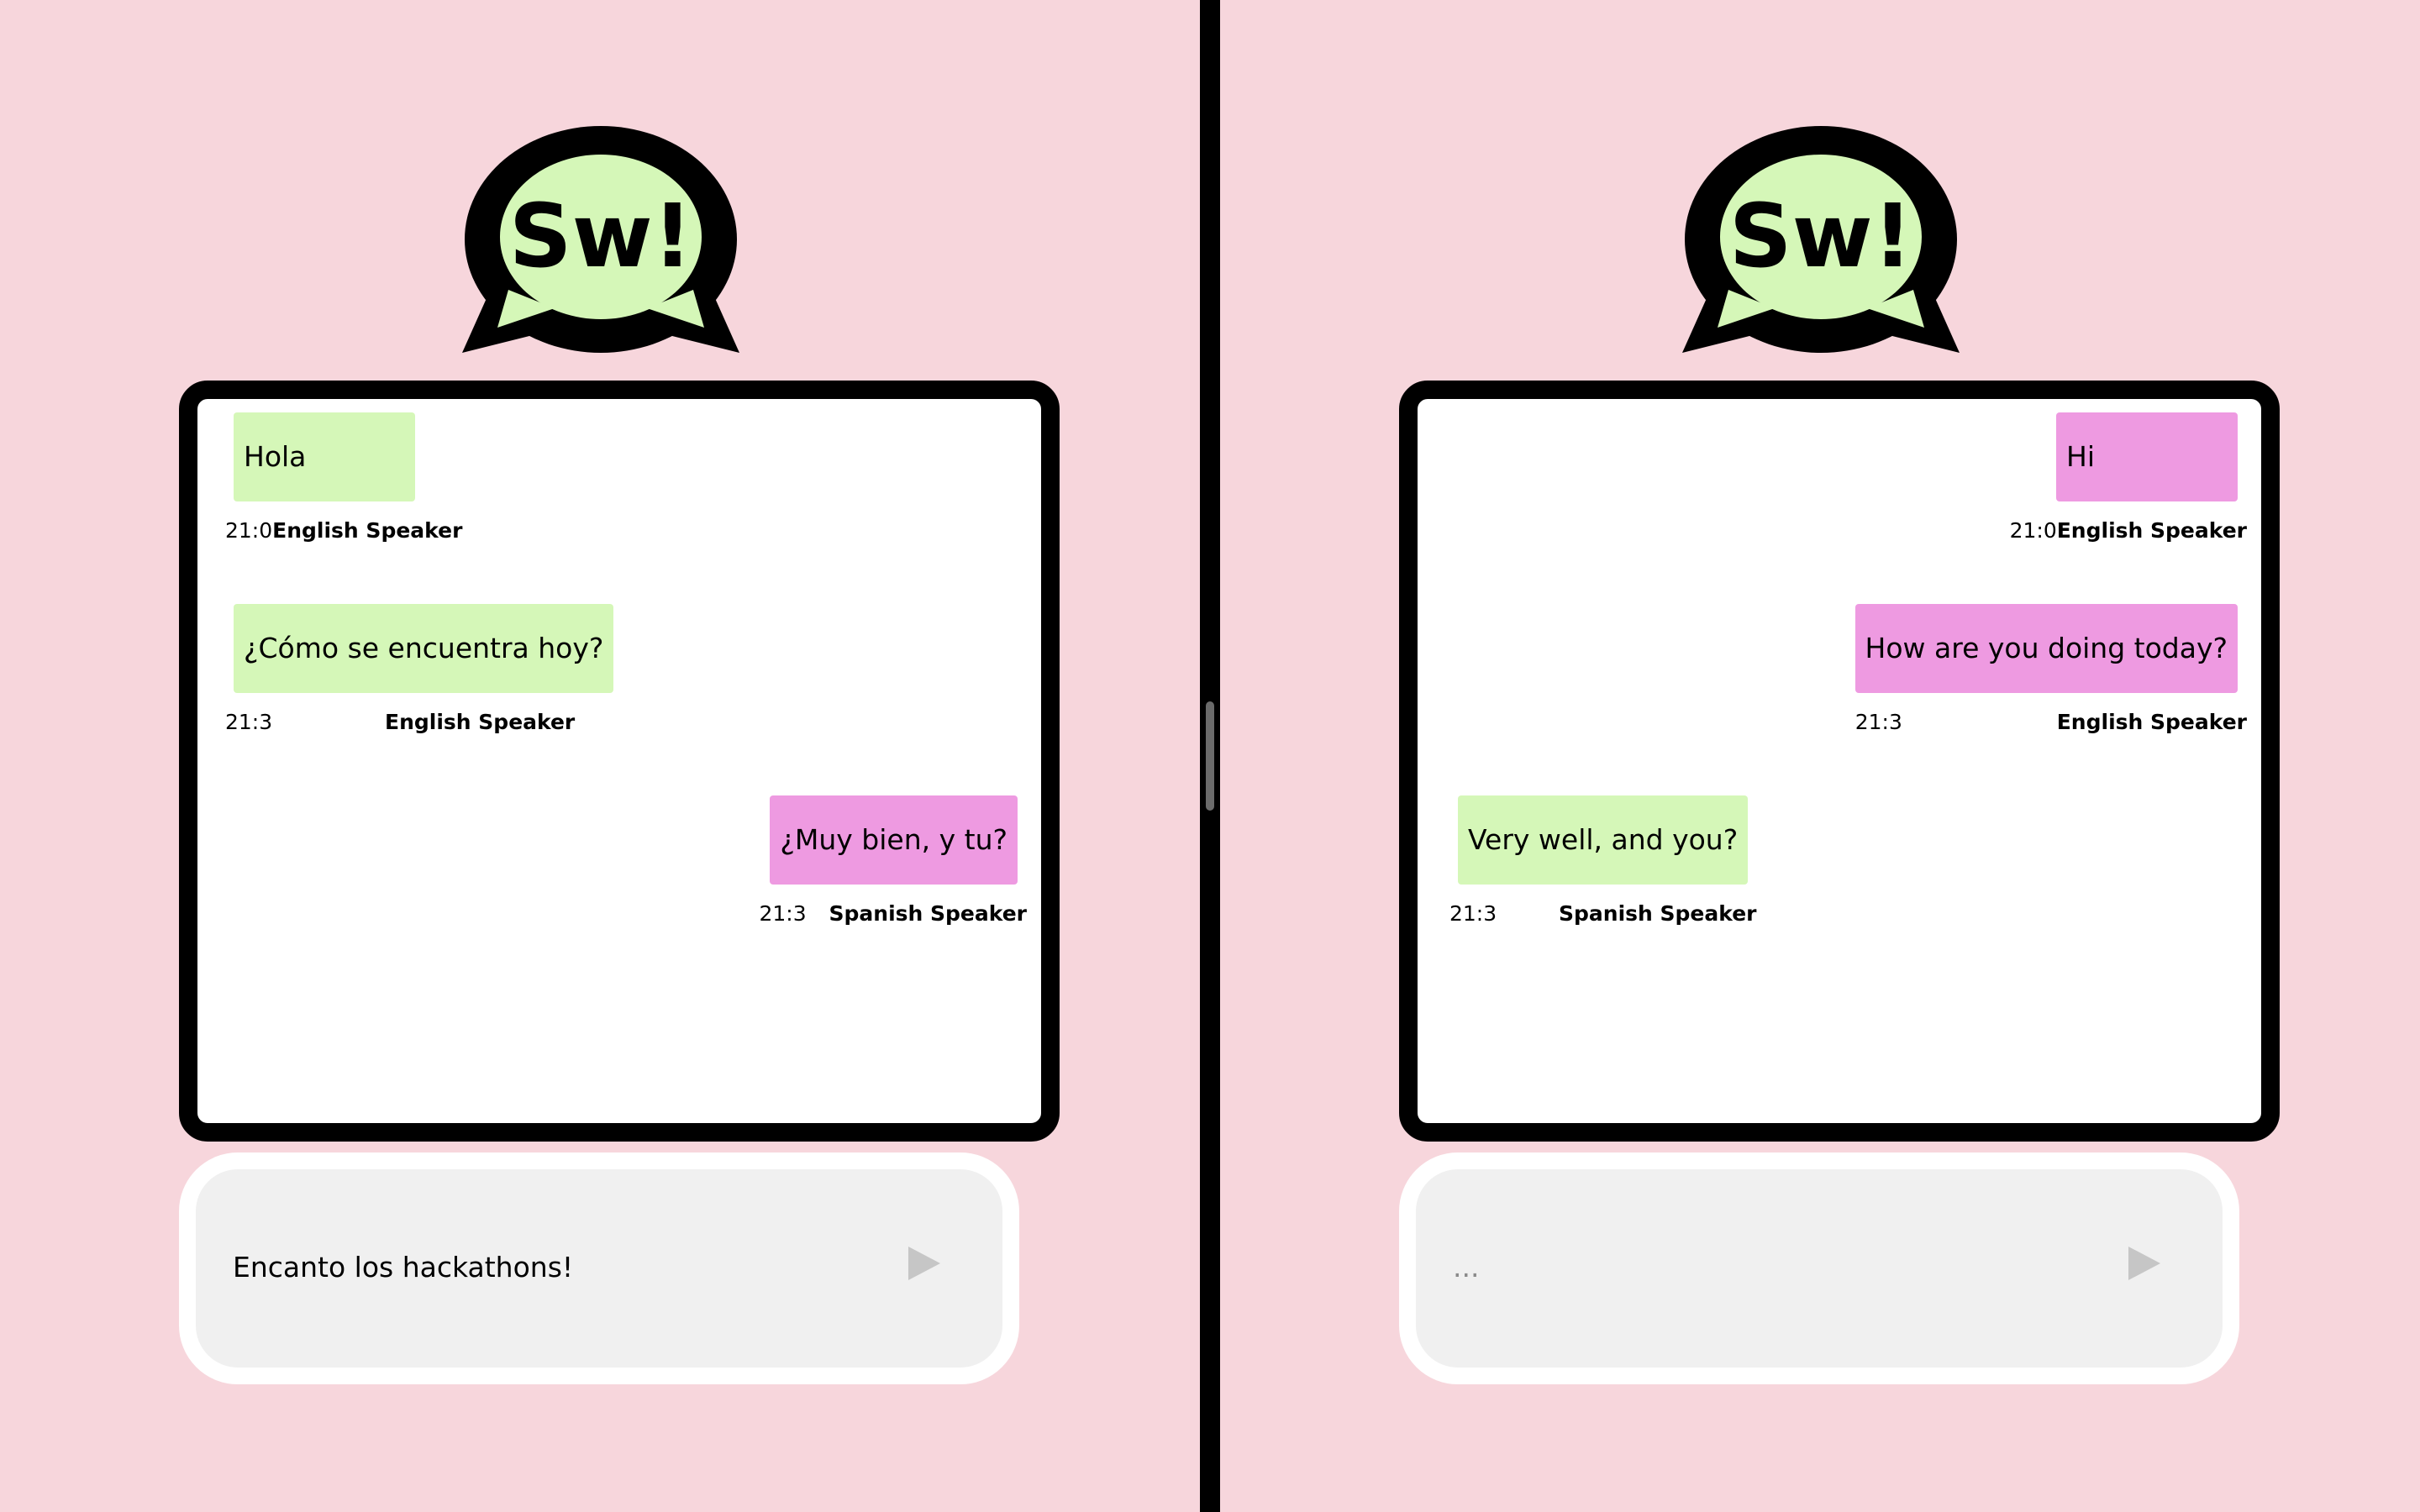 The height and width of the screenshot is (1512, 2420). I want to click on split-resize-handle, so click(1210, 756).